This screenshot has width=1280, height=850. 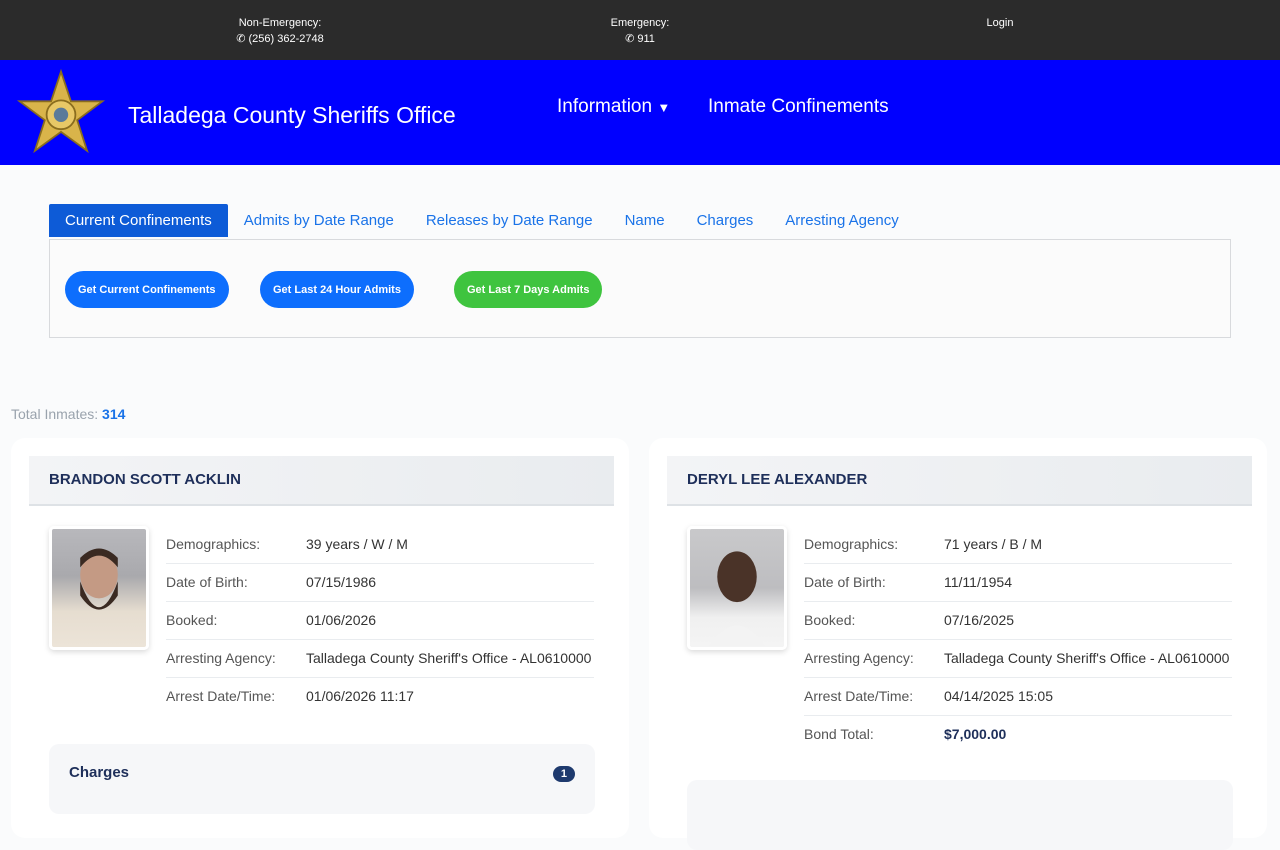 I want to click on get-last-7-days-admits-button: Get Last 7 Days Admits, so click(x=528, y=289).